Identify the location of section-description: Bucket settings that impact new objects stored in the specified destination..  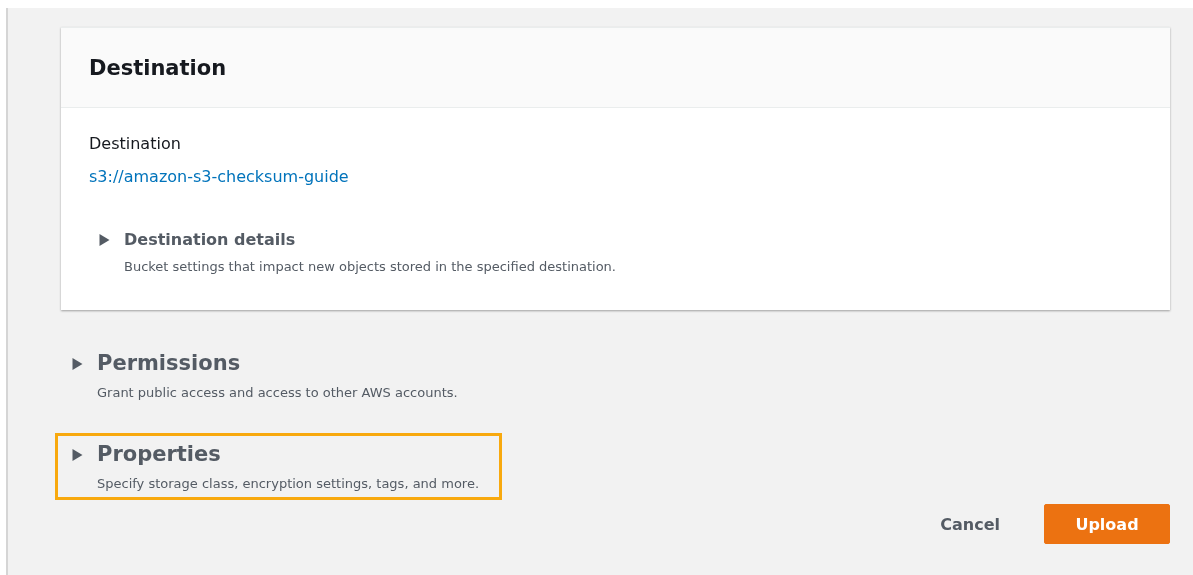
(370, 266).